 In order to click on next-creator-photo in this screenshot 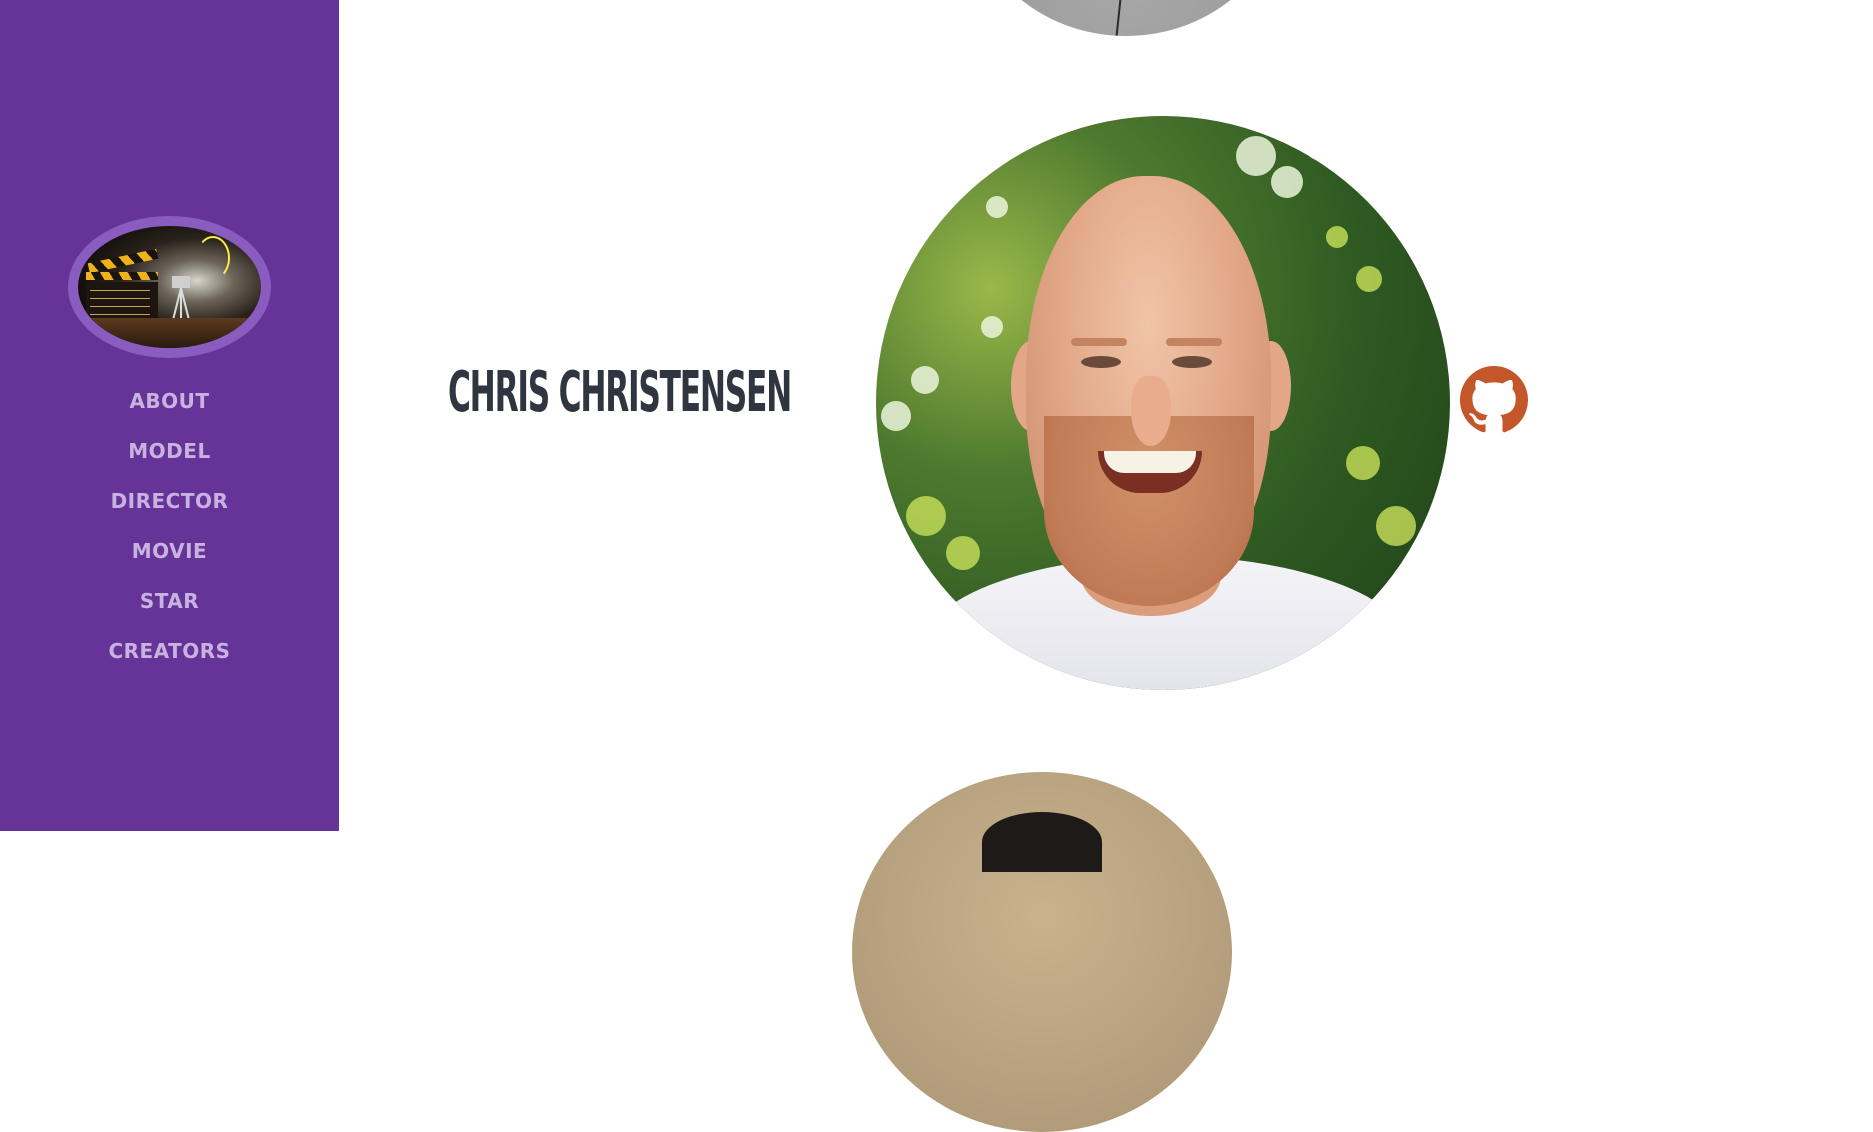, I will do `click(1042, 952)`.